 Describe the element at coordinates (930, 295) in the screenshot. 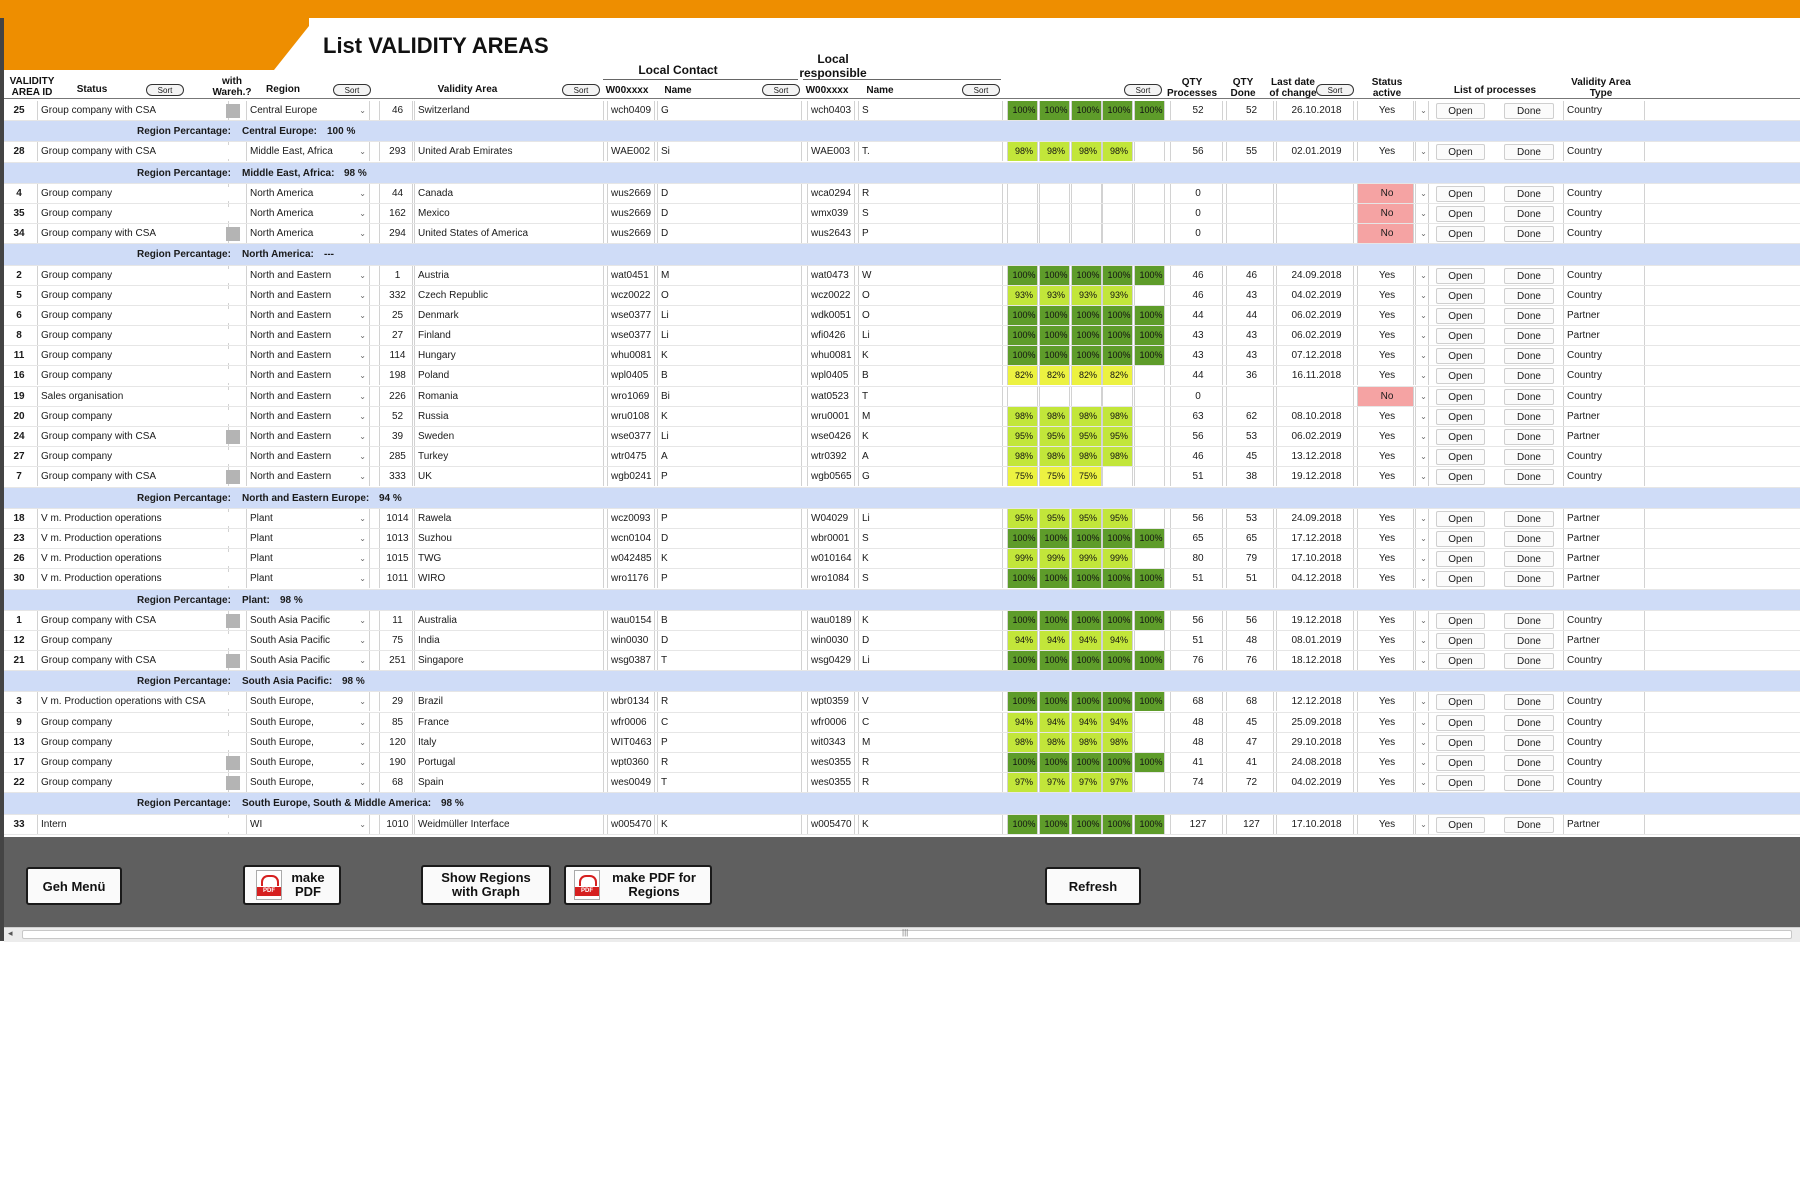

I see `local-responsible-name: O` at that location.